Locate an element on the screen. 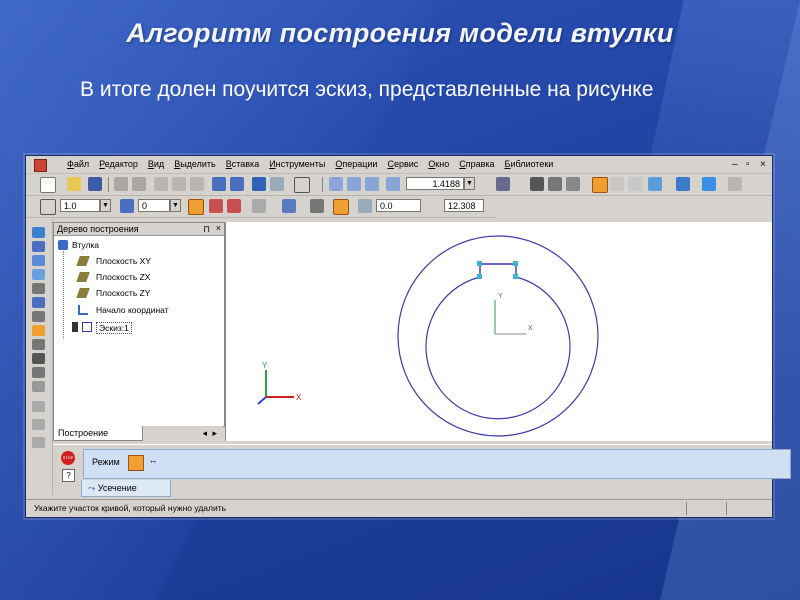 The height and width of the screenshot is (600, 800). spec-icon is located at coordinates (38, 344).